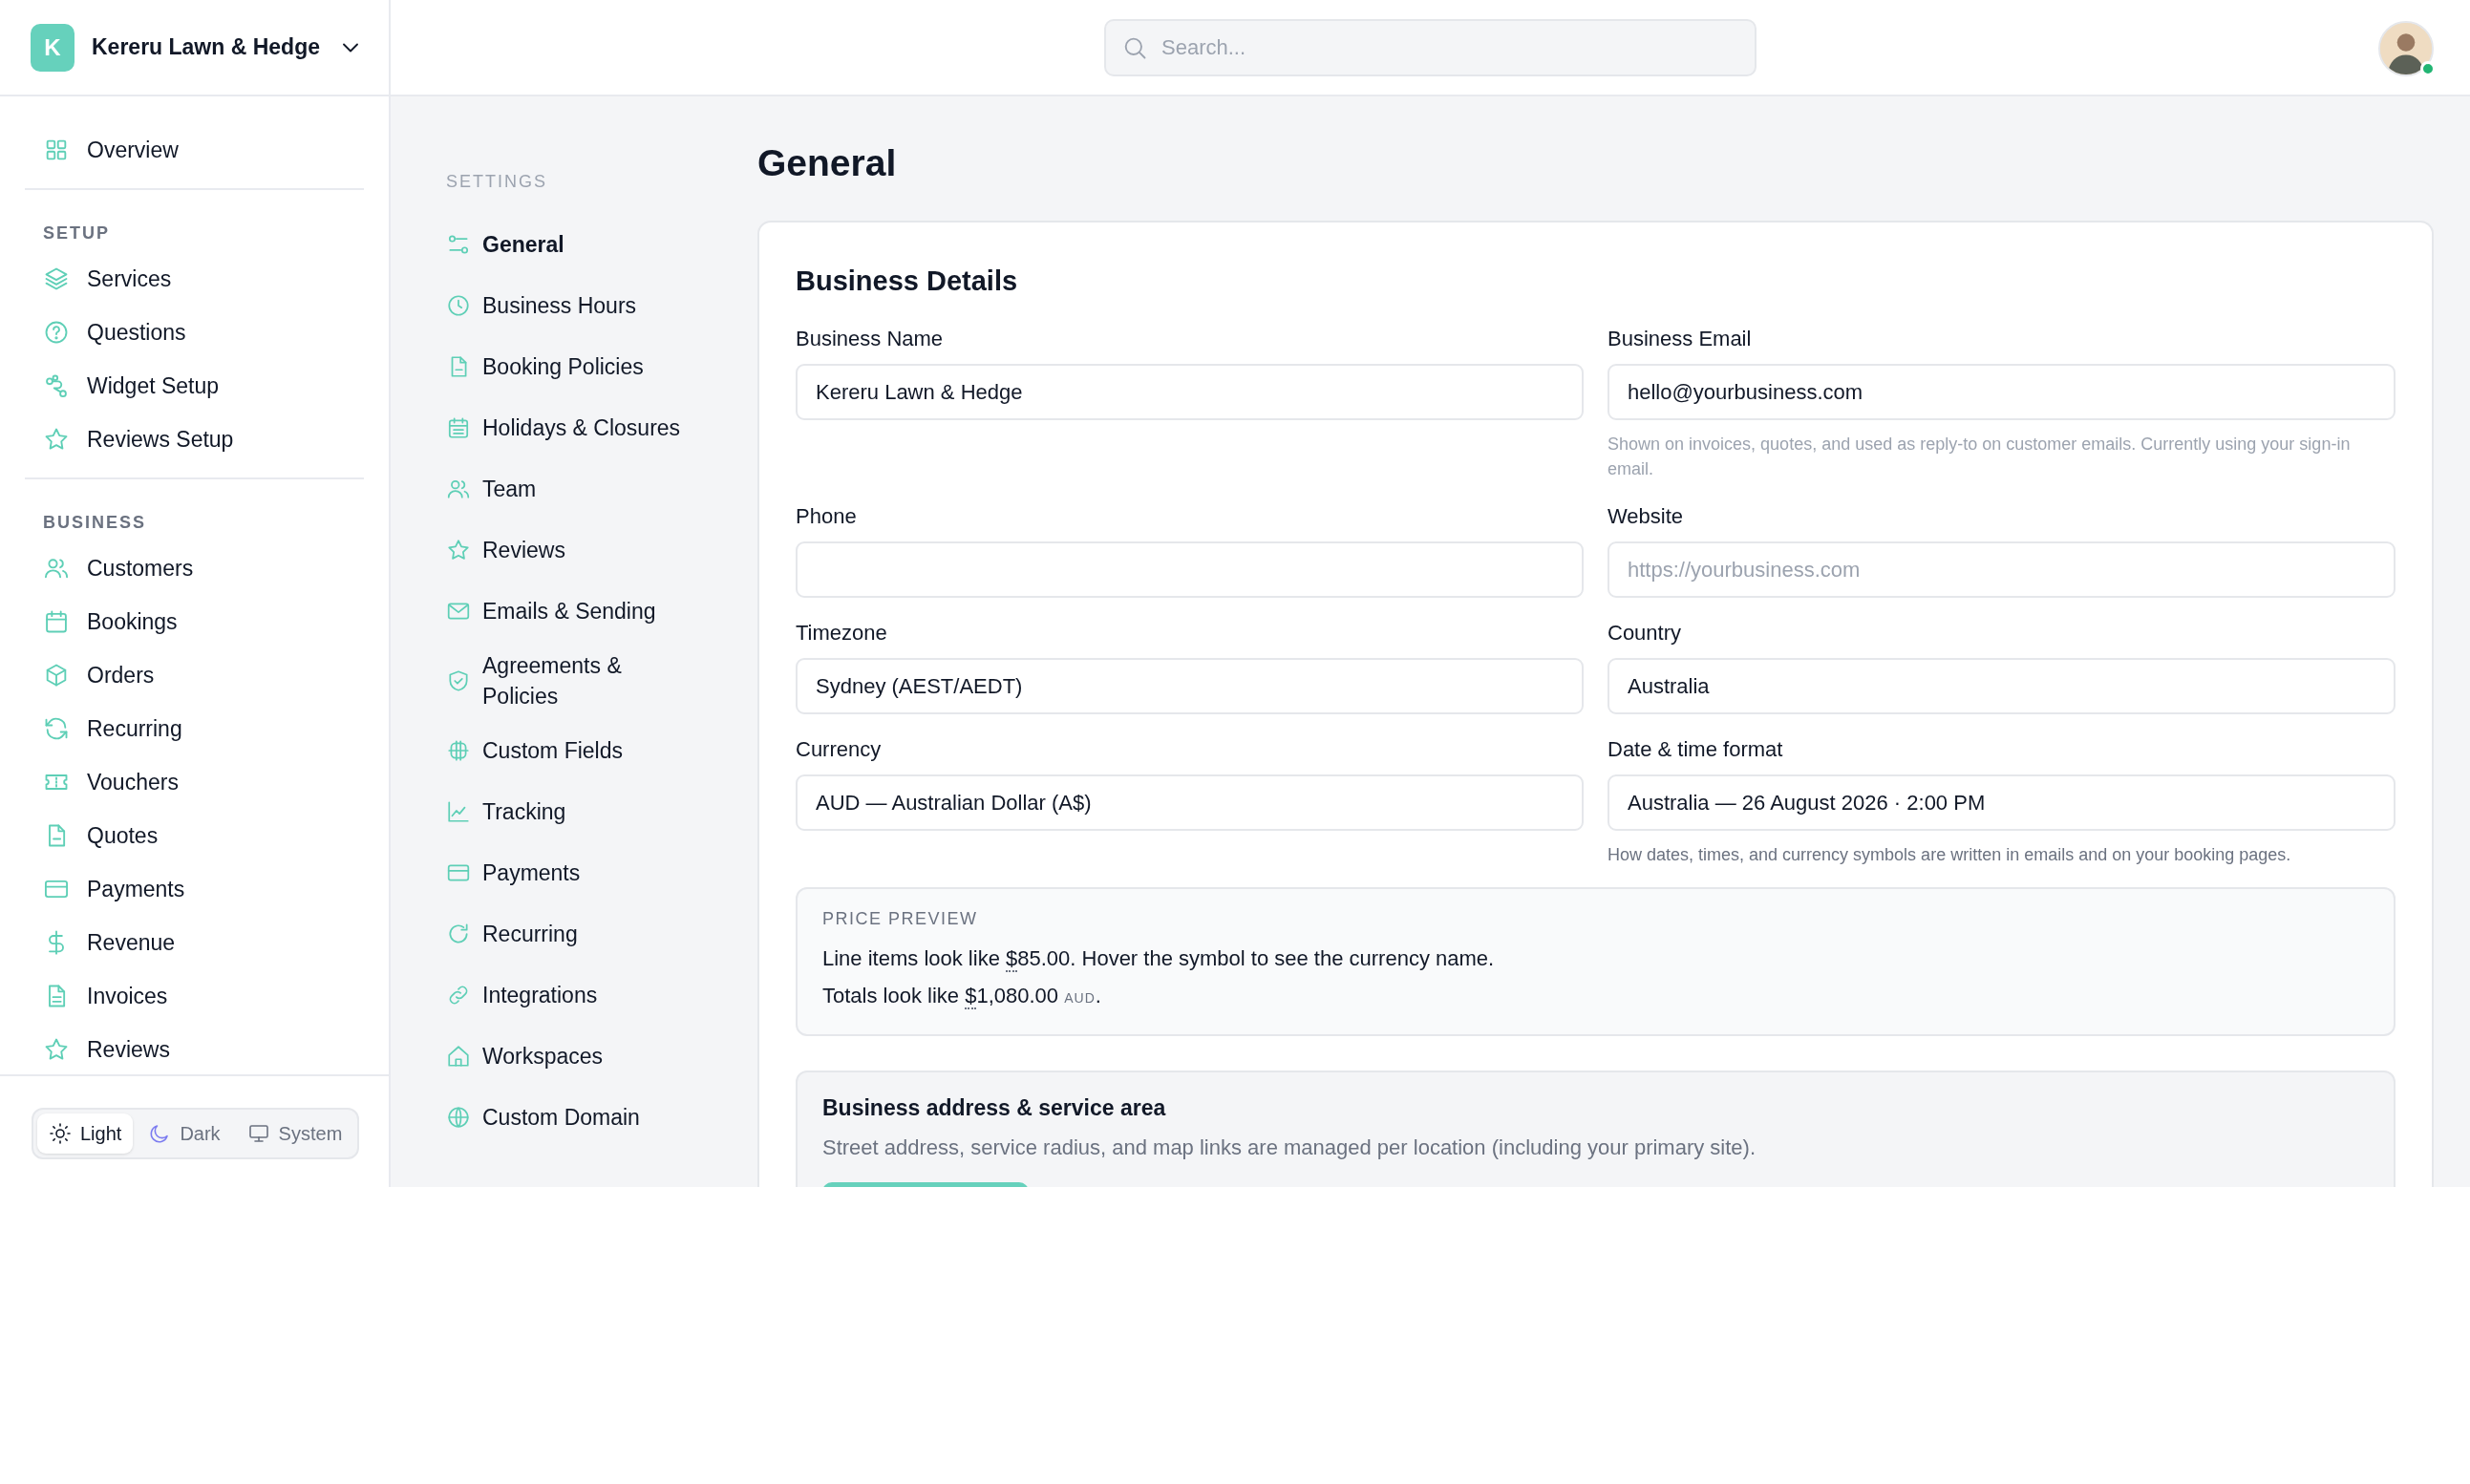 The image size is (2470, 1484). I want to click on page-title: General, so click(827, 163).